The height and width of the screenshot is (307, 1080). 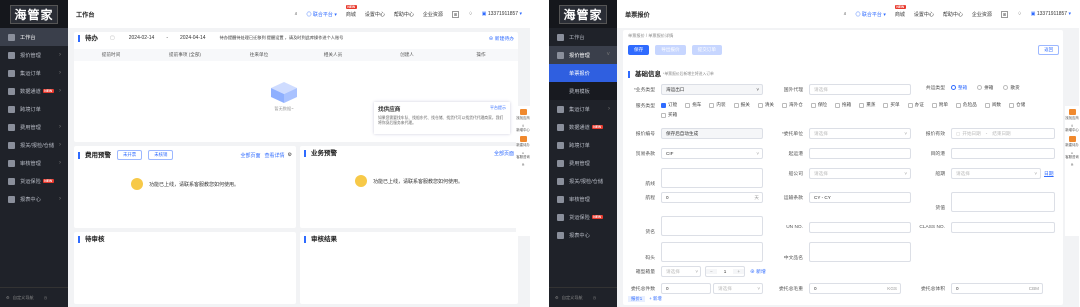 I want to click on sidebar-subitem-fee-template: 费用模板, so click(x=583, y=91).